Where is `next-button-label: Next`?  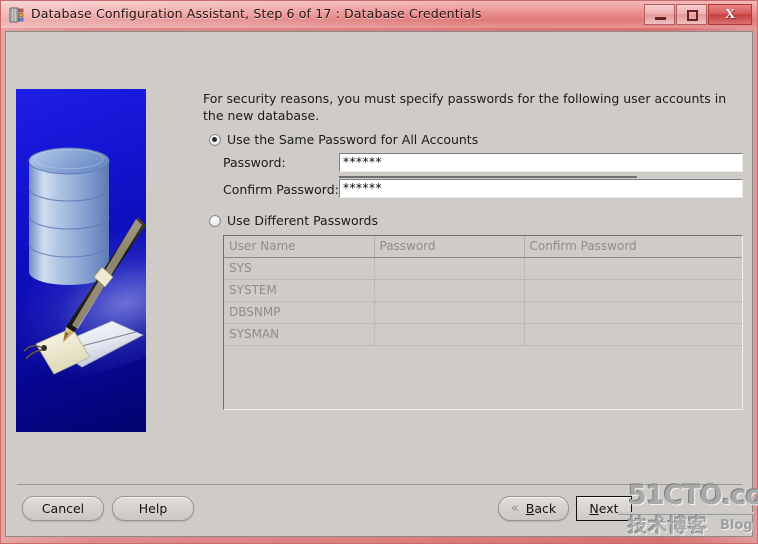
next-button-label: Next is located at coordinates (604, 508).